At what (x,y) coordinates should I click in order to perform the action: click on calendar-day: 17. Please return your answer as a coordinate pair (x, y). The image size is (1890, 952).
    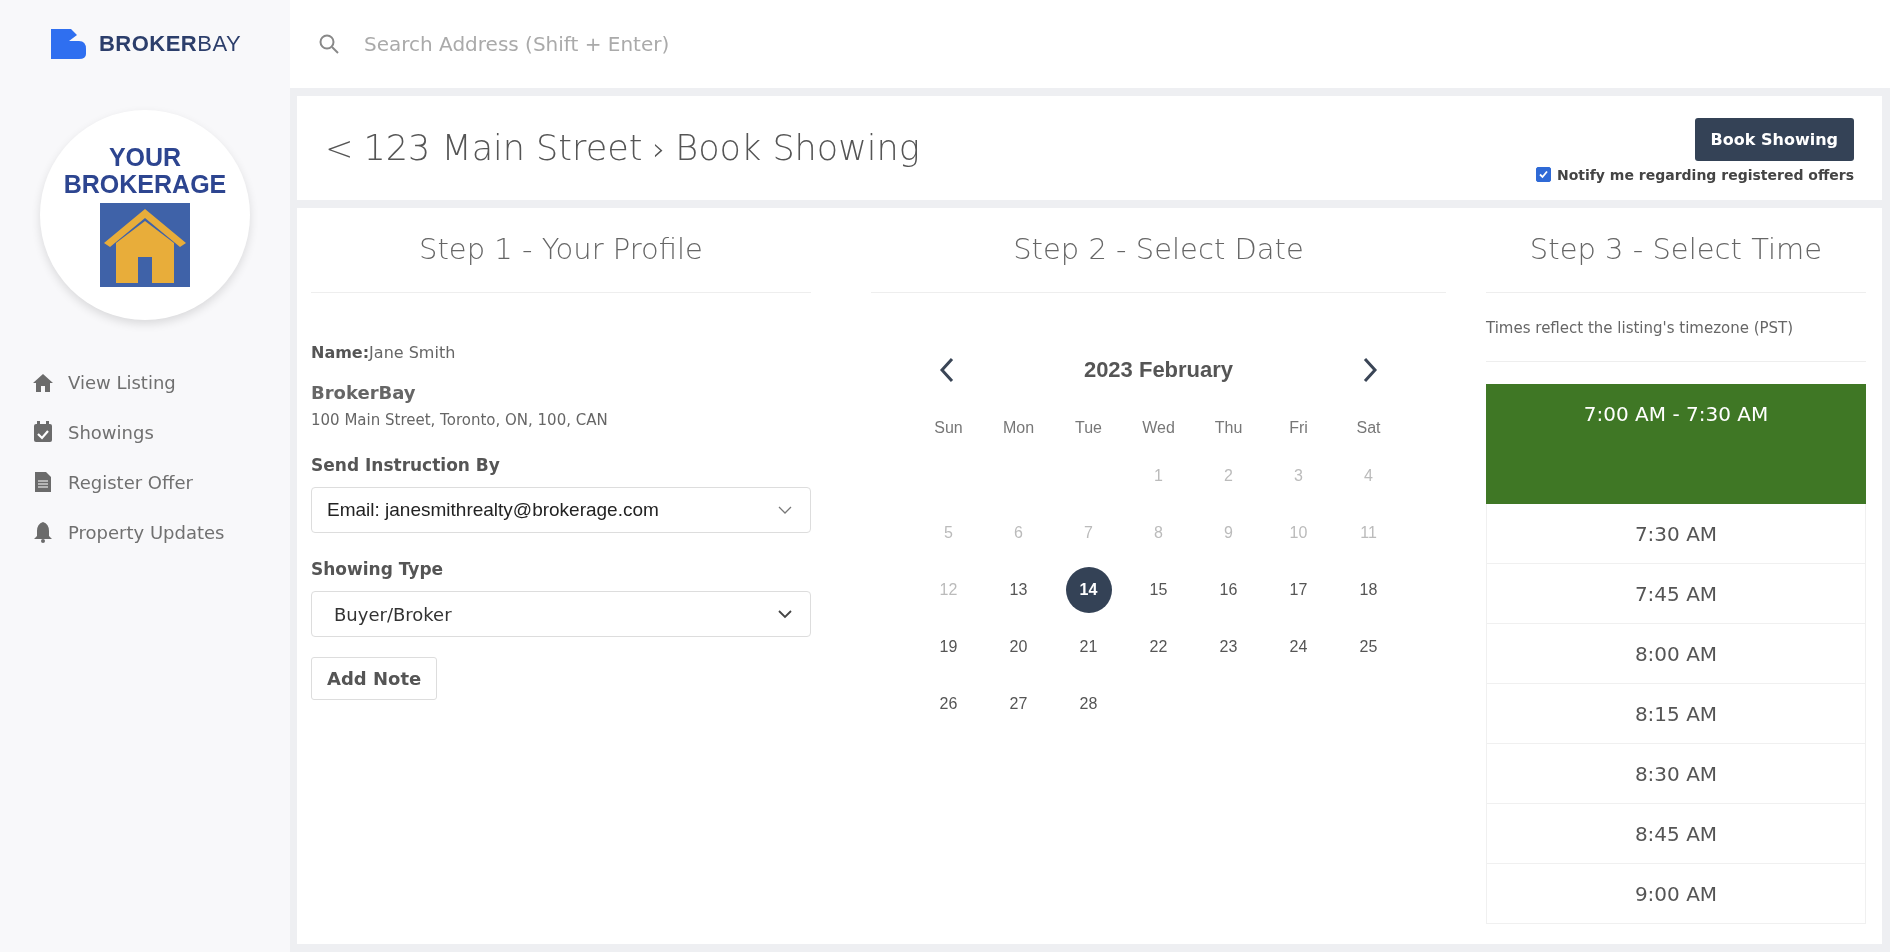
    Looking at the image, I should click on (1298, 590).